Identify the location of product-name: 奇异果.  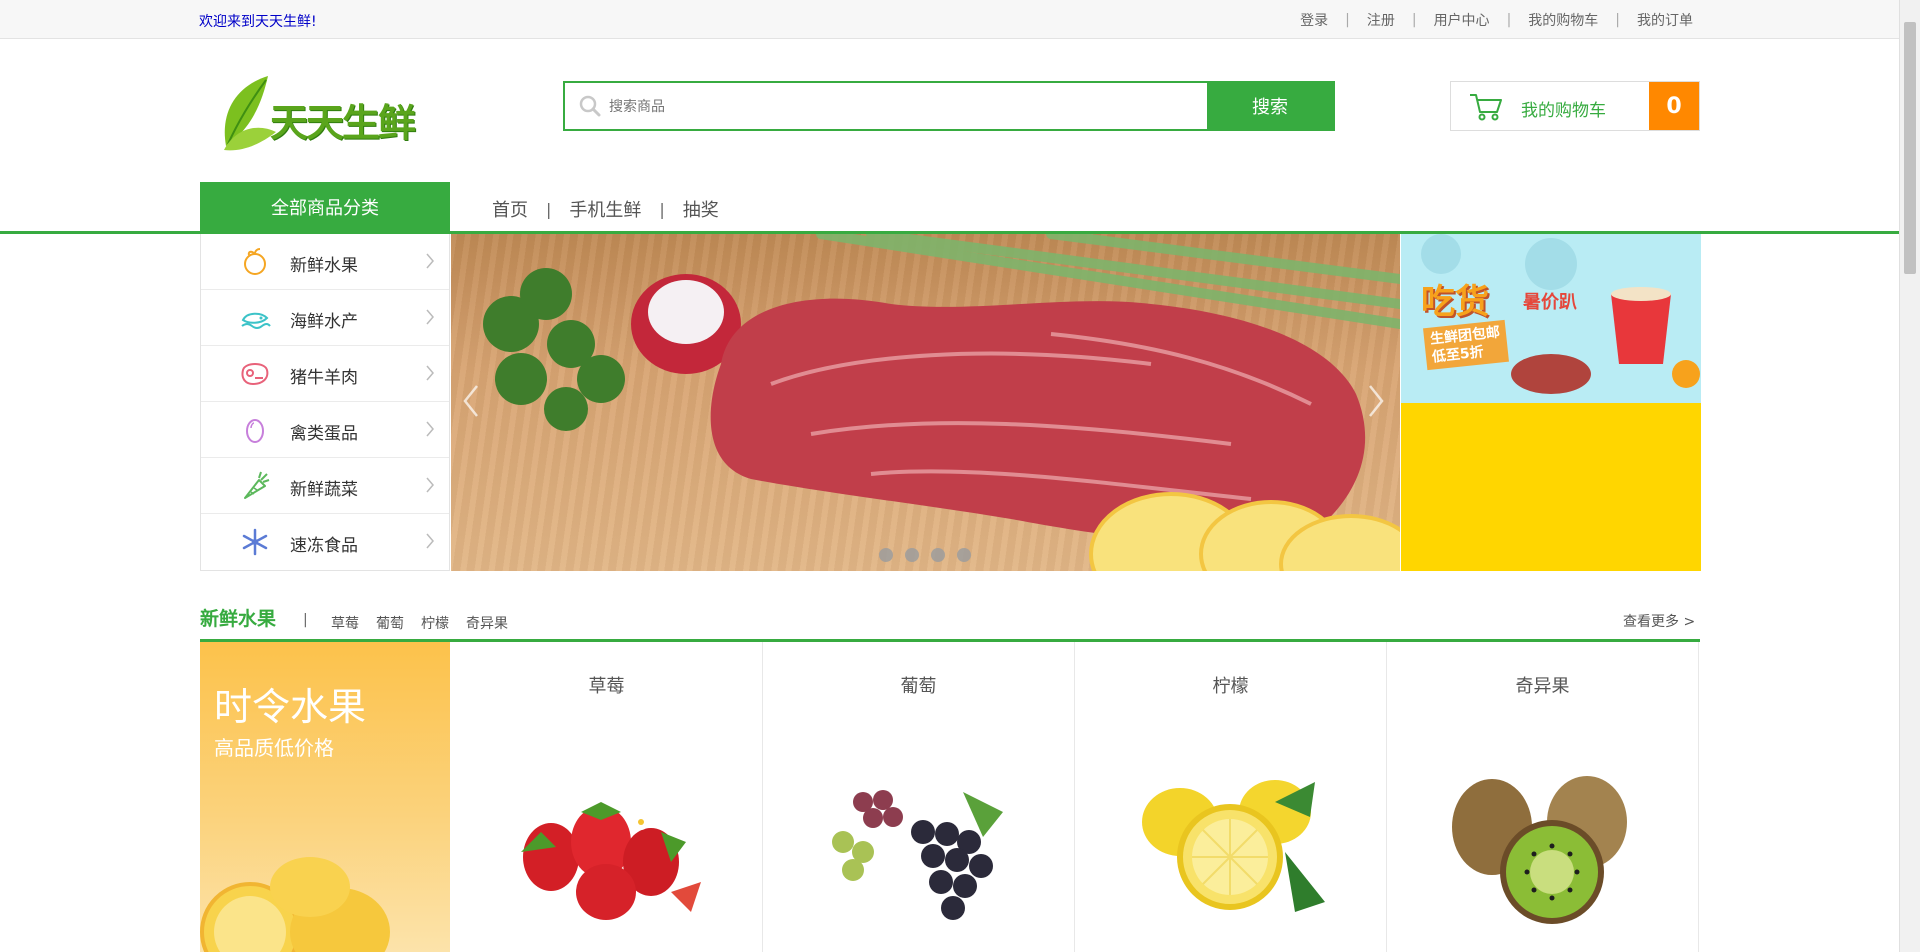
(1542, 685).